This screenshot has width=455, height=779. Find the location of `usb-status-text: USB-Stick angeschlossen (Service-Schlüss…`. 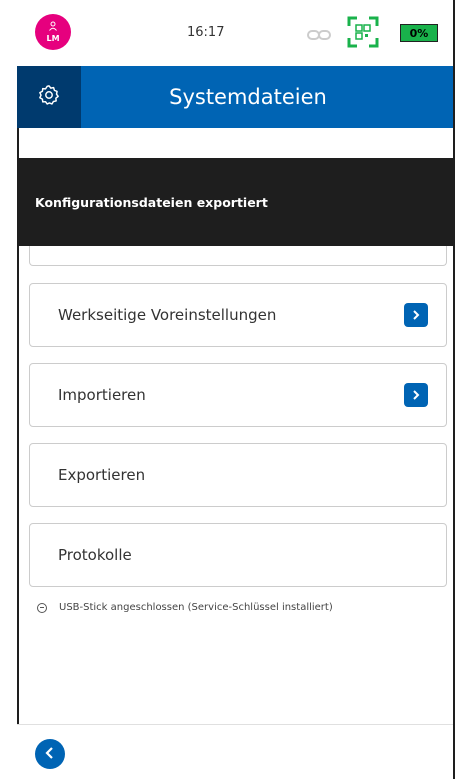

usb-status-text: USB-Stick angeschlossen (Service-Schlüss… is located at coordinates (196, 607).